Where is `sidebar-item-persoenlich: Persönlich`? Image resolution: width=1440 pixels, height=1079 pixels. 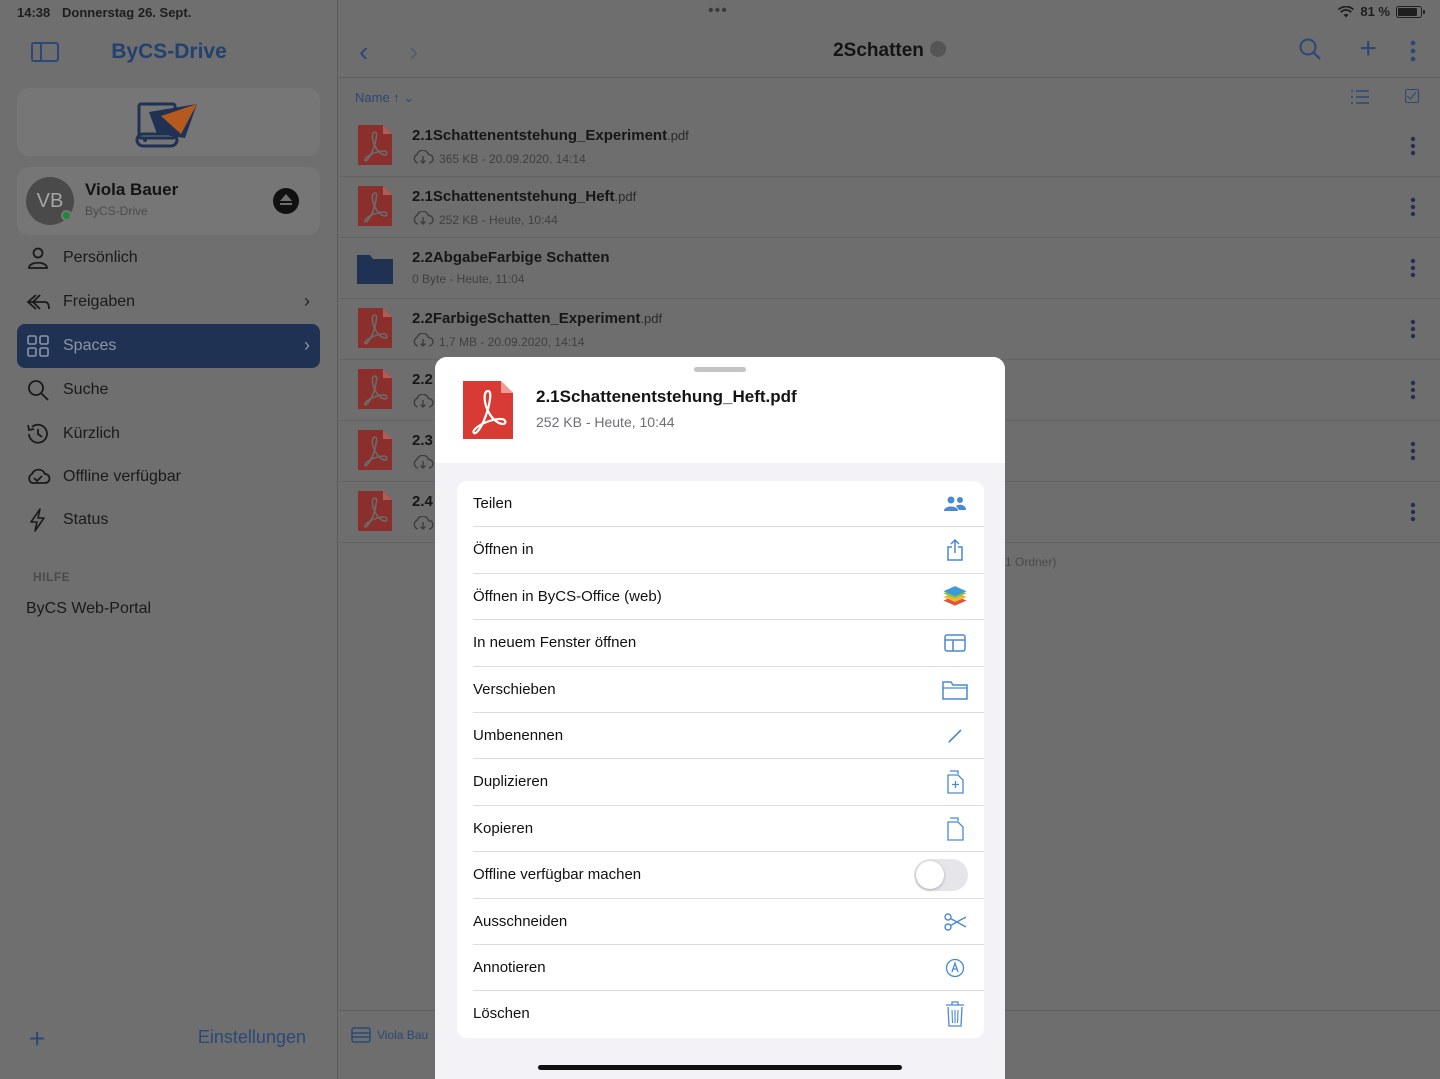 sidebar-item-persoenlich: Persönlich is located at coordinates (168, 258).